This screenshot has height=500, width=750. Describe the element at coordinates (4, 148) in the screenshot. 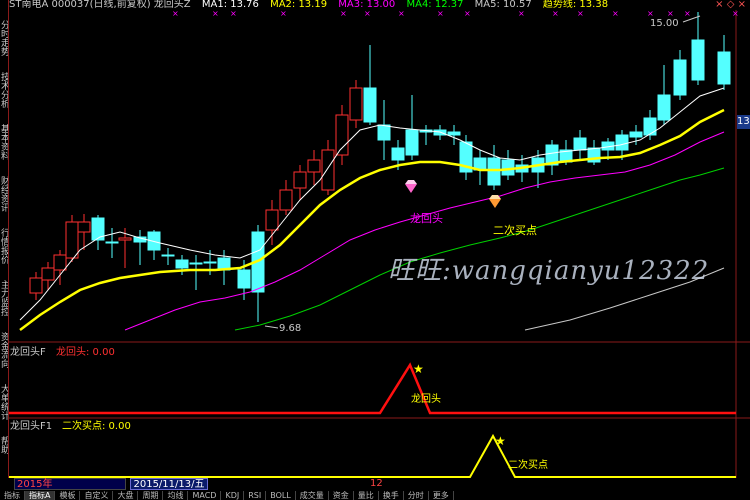

I see `sidebar-item: 基本资料` at that location.